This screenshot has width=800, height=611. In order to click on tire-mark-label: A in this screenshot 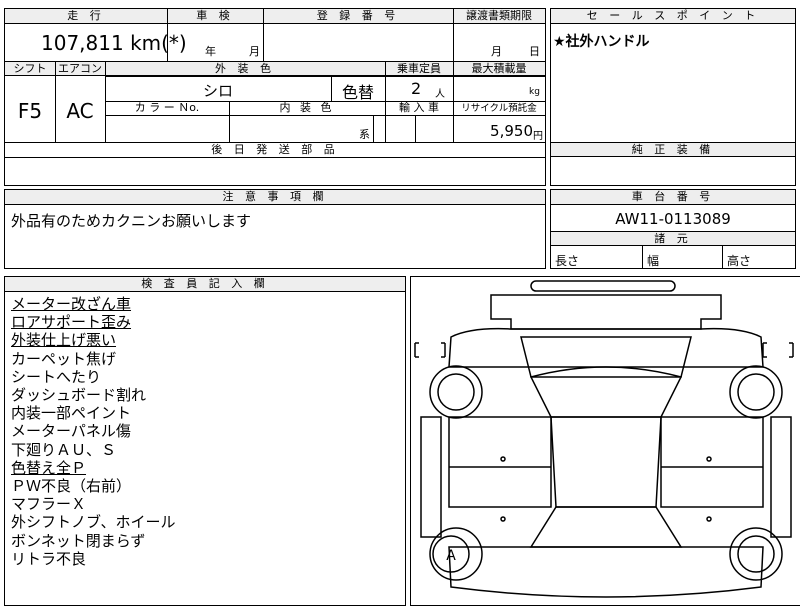, I will do `click(451, 556)`.